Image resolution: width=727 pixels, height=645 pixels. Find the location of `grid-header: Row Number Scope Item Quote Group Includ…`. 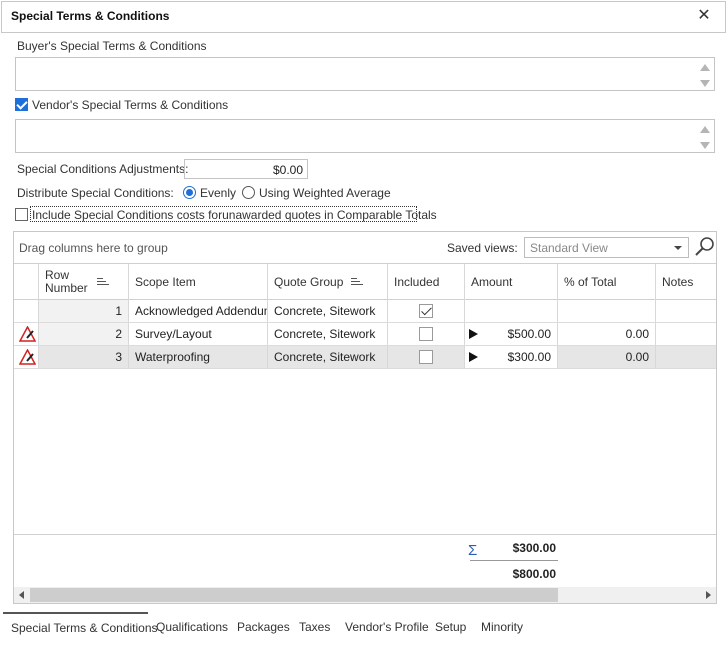

grid-header: Row Number Scope Item Quote Group Includ… is located at coordinates (365, 281).